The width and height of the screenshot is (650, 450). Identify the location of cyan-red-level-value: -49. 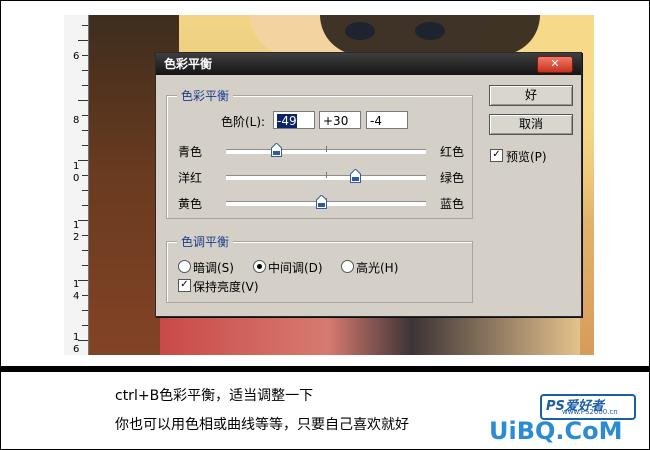
(287, 121).